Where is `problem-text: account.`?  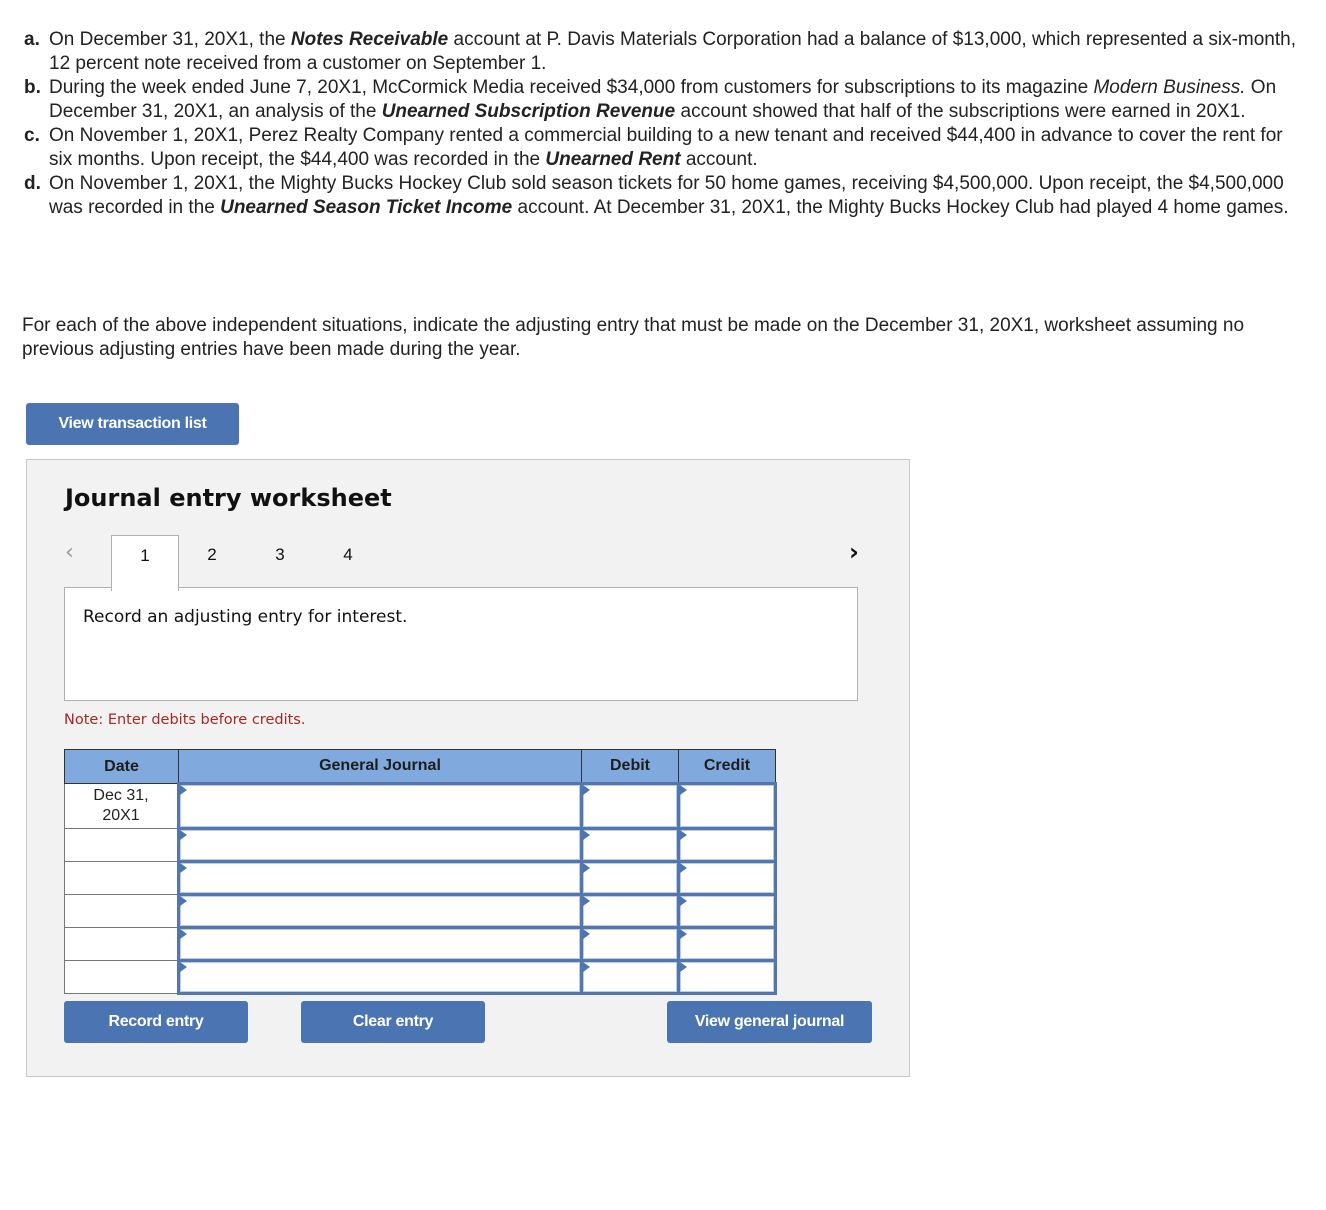
problem-text: account. is located at coordinates (719, 159).